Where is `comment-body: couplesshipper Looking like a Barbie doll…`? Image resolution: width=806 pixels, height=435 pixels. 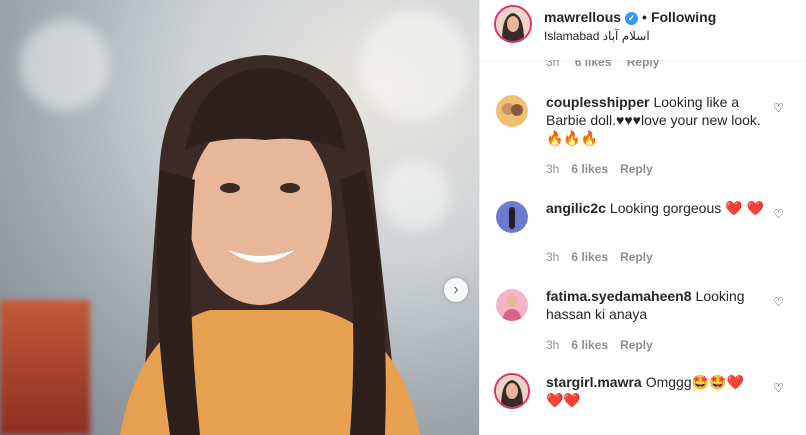
comment-body: couplesshipper Looking like a Barbie doll… is located at coordinates (655, 120).